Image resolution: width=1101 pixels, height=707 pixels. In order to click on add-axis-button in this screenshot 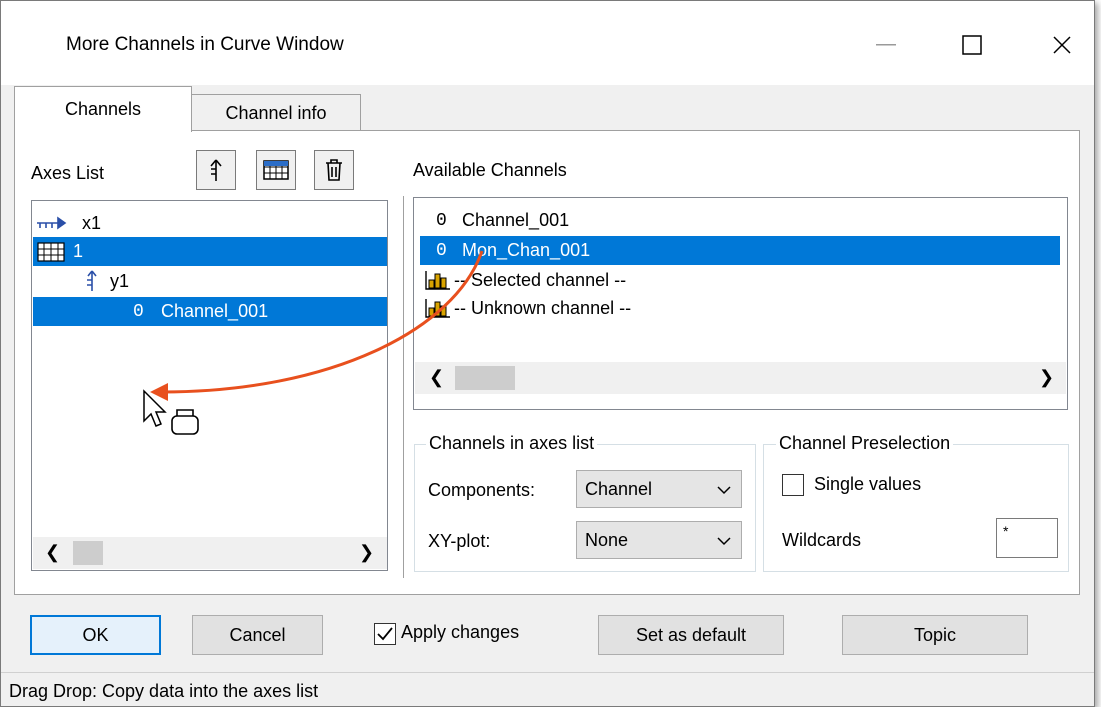, I will do `click(216, 170)`.